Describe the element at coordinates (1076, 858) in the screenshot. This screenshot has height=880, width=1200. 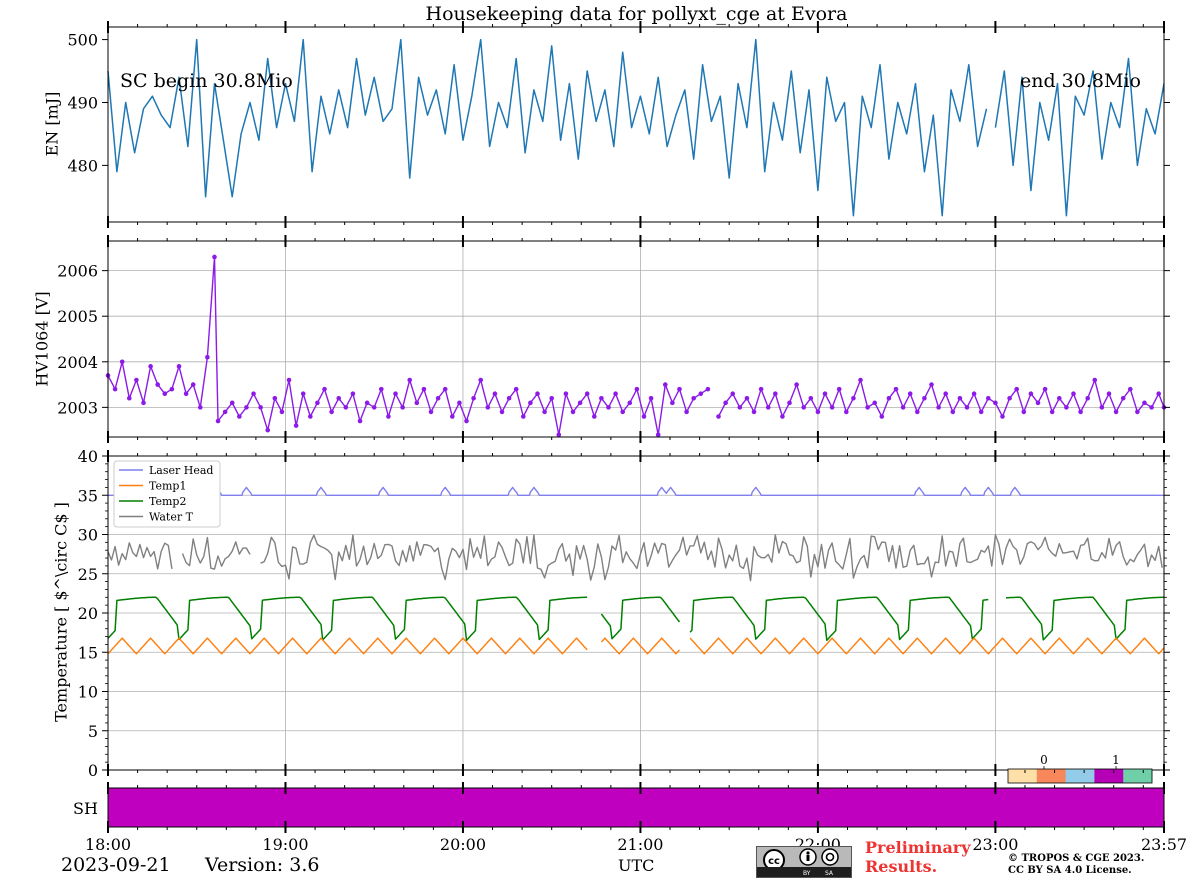
I see `copyright-line-1: © TROPOS & CGE 2023.` at that location.